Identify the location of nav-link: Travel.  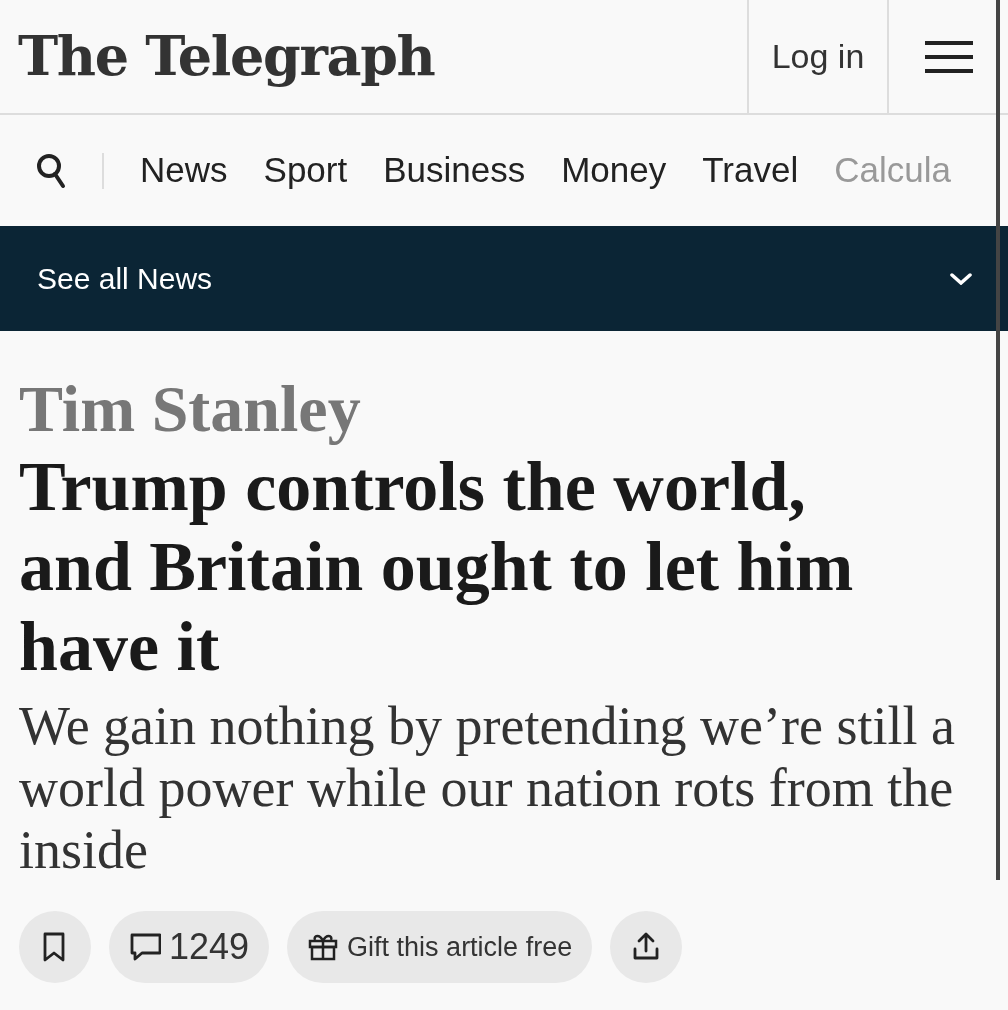
(750, 170).